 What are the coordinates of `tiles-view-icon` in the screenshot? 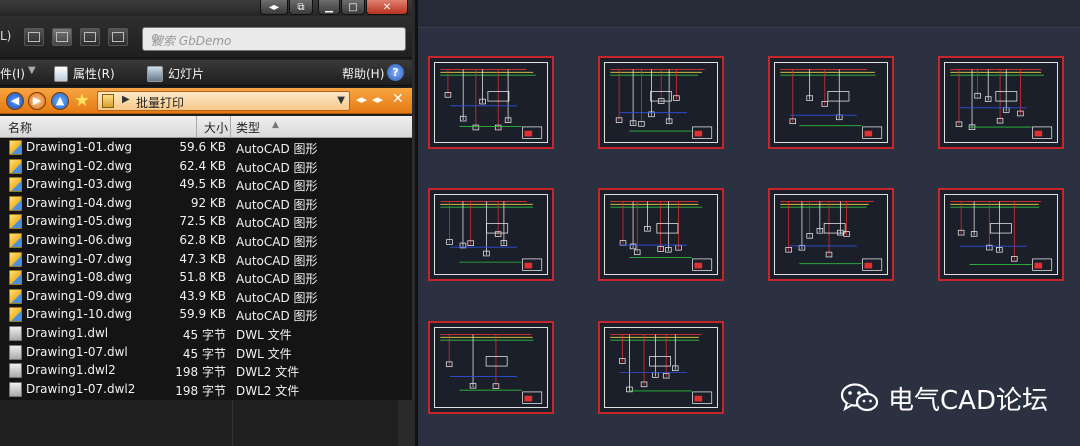 It's located at (90, 37).